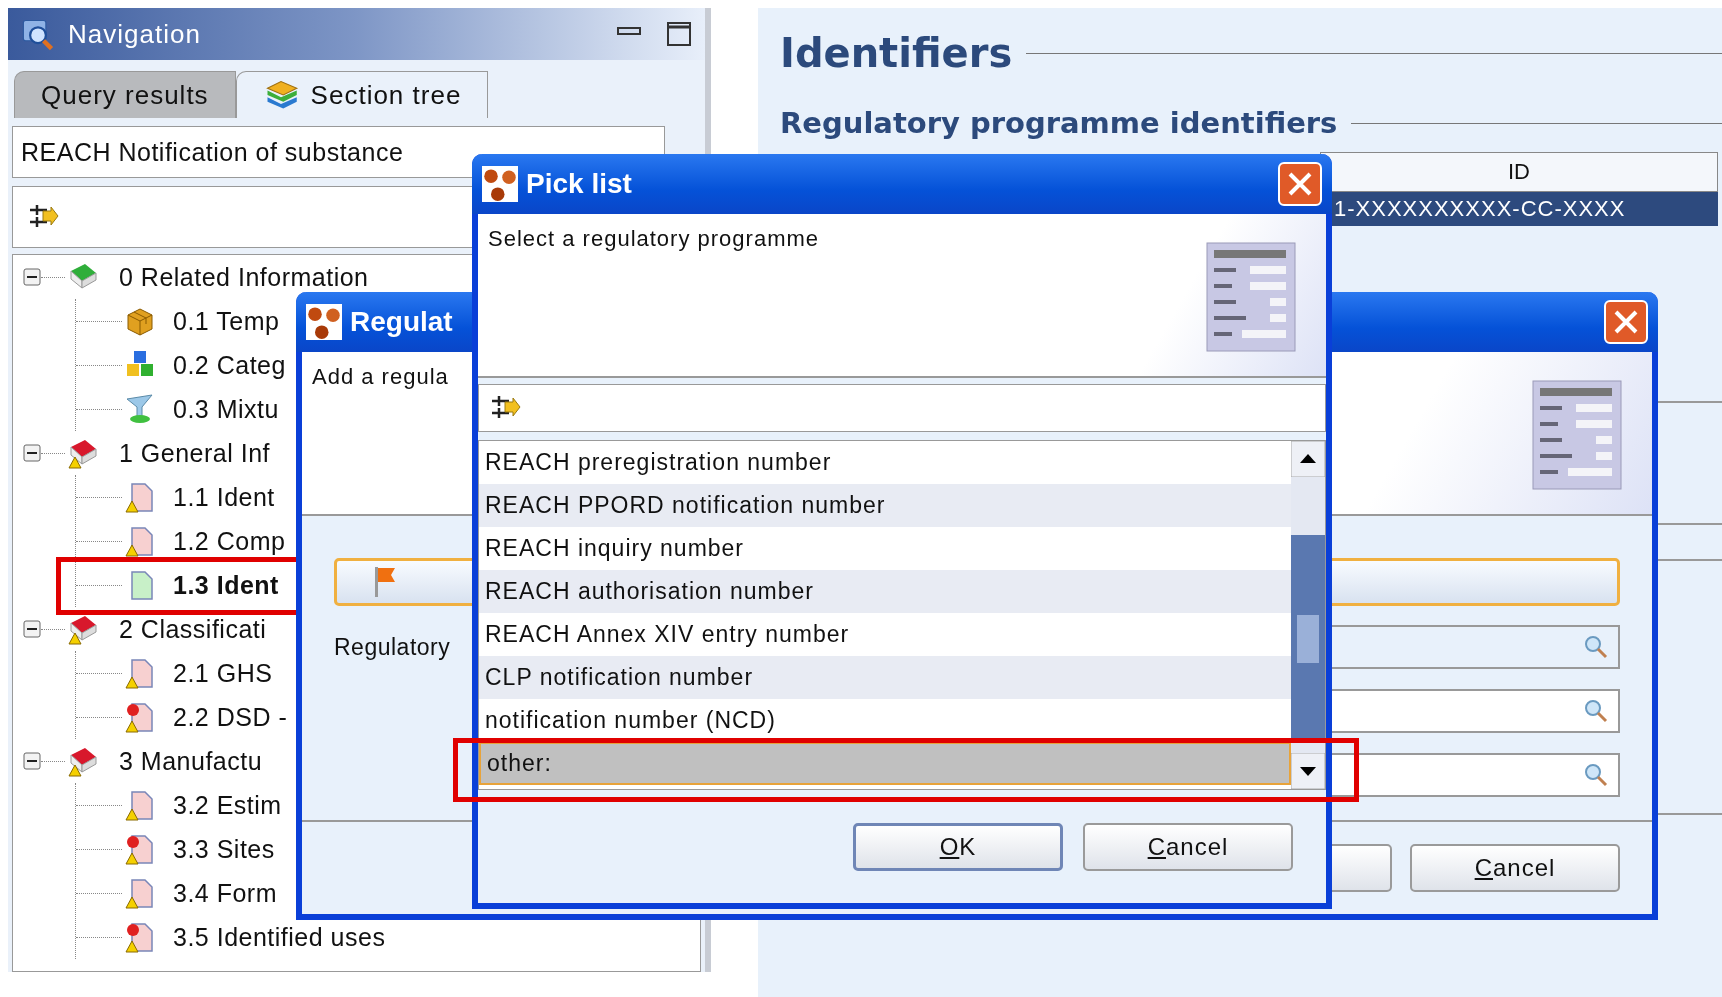 Image resolution: width=1722 pixels, height=997 pixels. What do you see at coordinates (230, 717) in the screenshot?
I see `tree-item: 2.2 DSD -` at bounding box center [230, 717].